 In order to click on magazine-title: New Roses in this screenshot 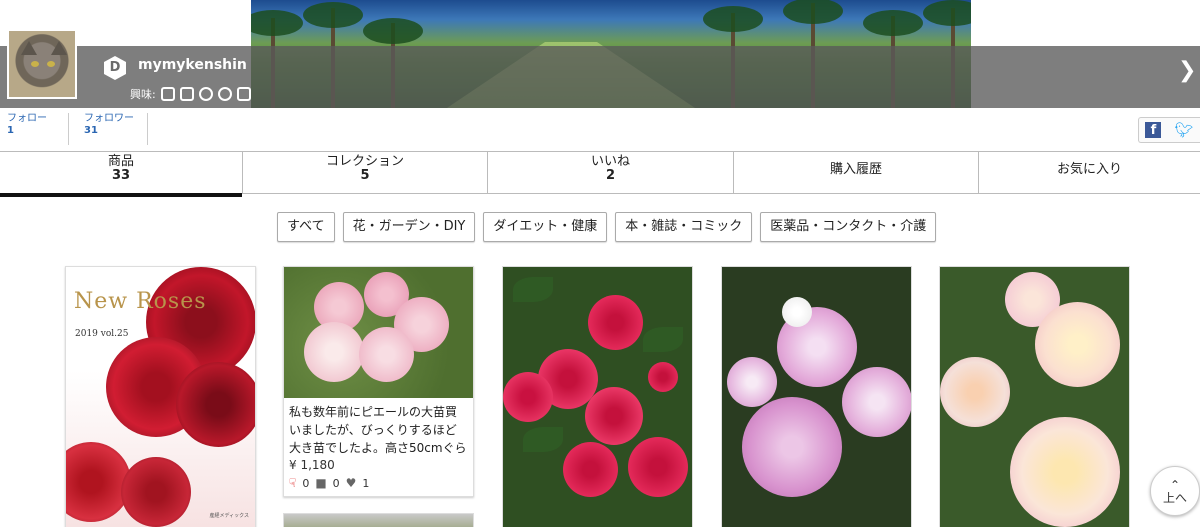, I will do `click(140, 301)`.